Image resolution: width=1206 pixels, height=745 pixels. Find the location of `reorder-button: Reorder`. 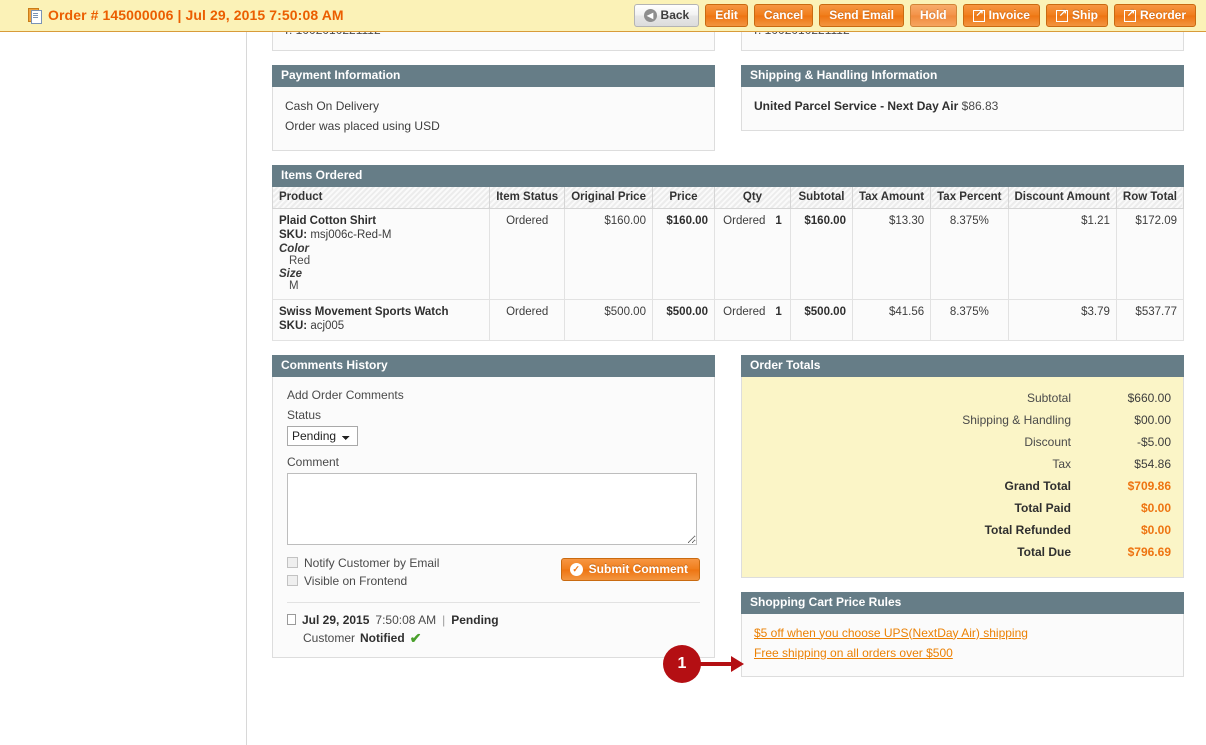

reorder-button: Reorder is located at coordinates (1154, 15).